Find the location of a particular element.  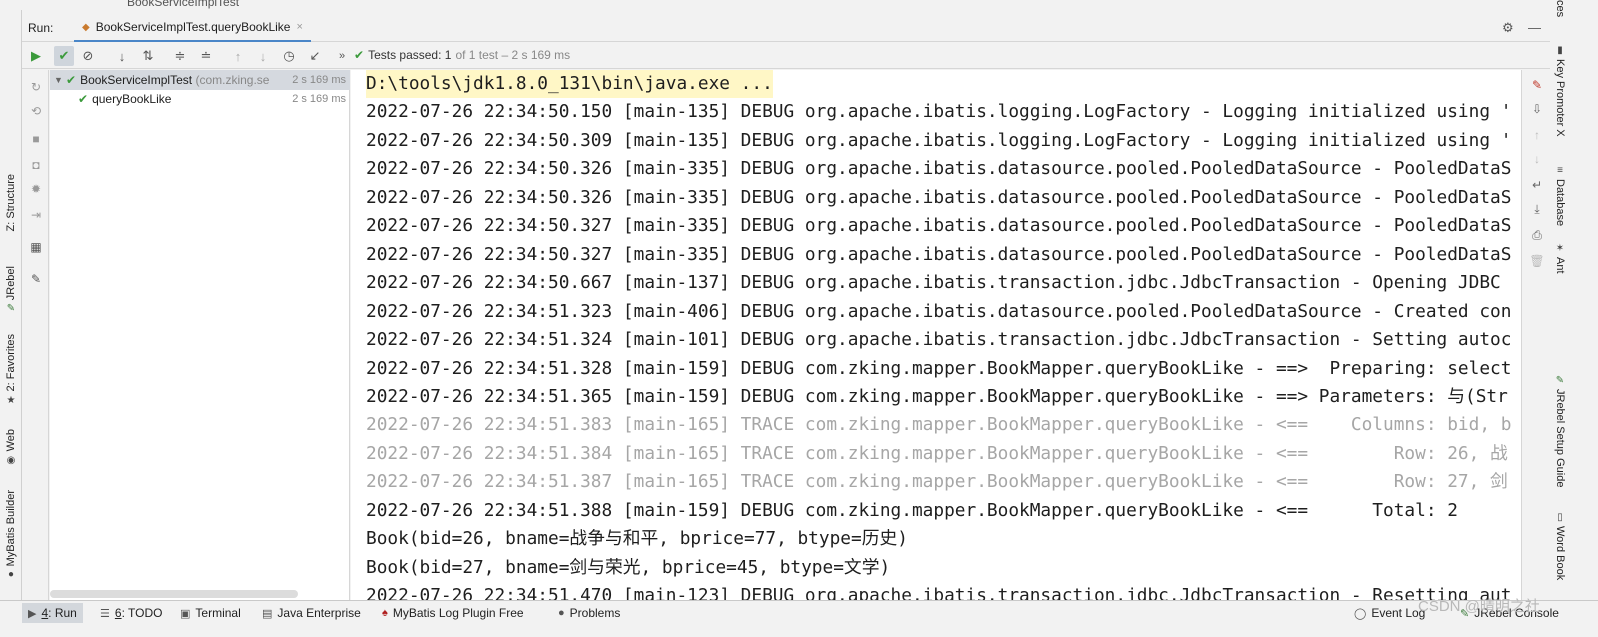

tool-tab-key-promoter: ▮ Key Promoter X is located at coordinates (1560, 95).